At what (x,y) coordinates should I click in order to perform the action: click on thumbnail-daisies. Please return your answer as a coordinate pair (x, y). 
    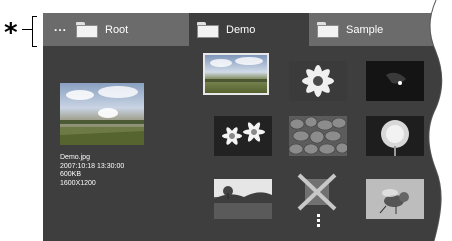
    Looking at the image, I should click on (243, 136).